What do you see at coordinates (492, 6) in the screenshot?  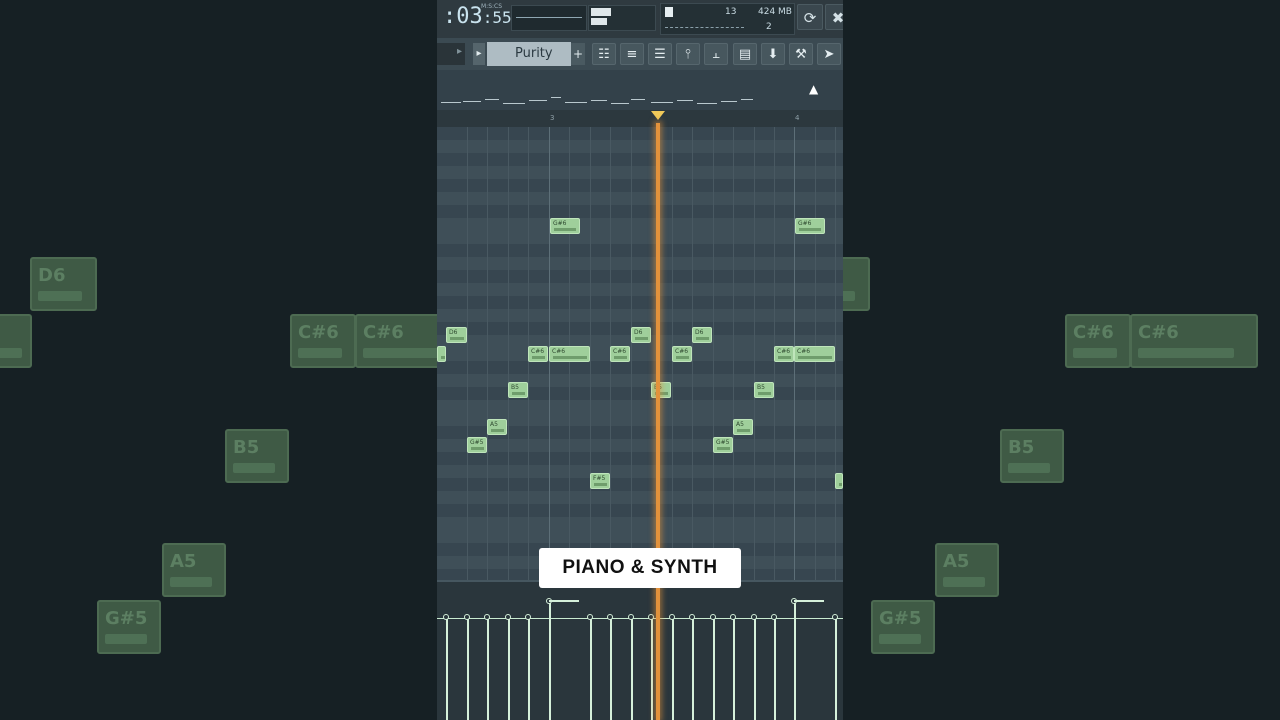 I see `time-format-label: M:S:CS` at bounding box center [492, 6].